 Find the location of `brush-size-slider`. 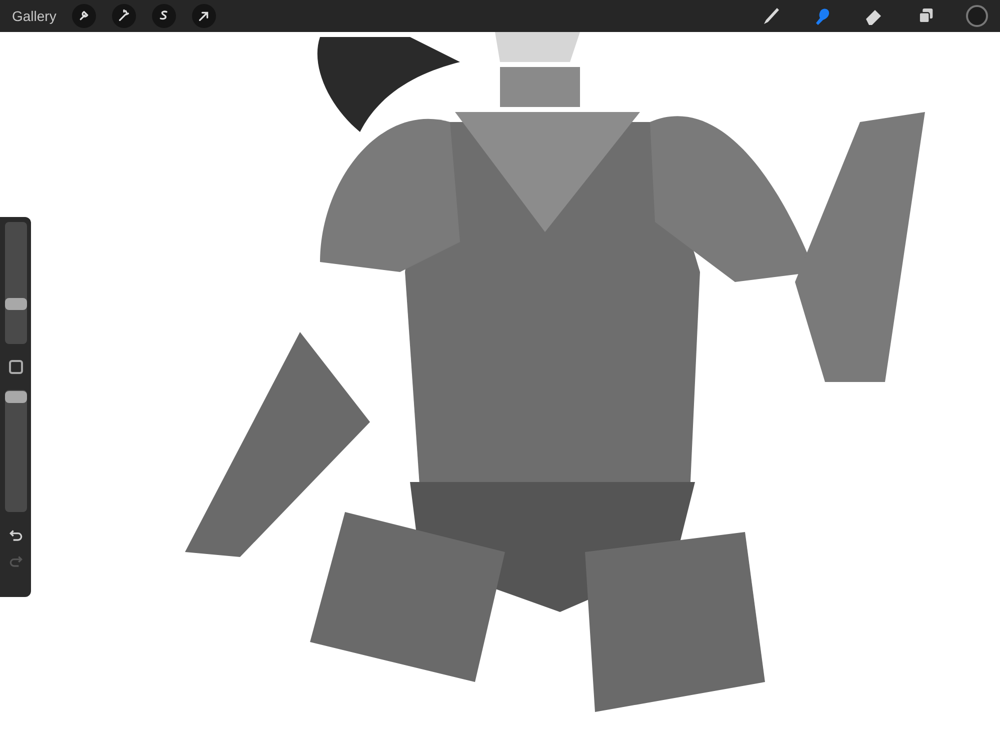

brush-size-slider is located at coordinates (15, 283).